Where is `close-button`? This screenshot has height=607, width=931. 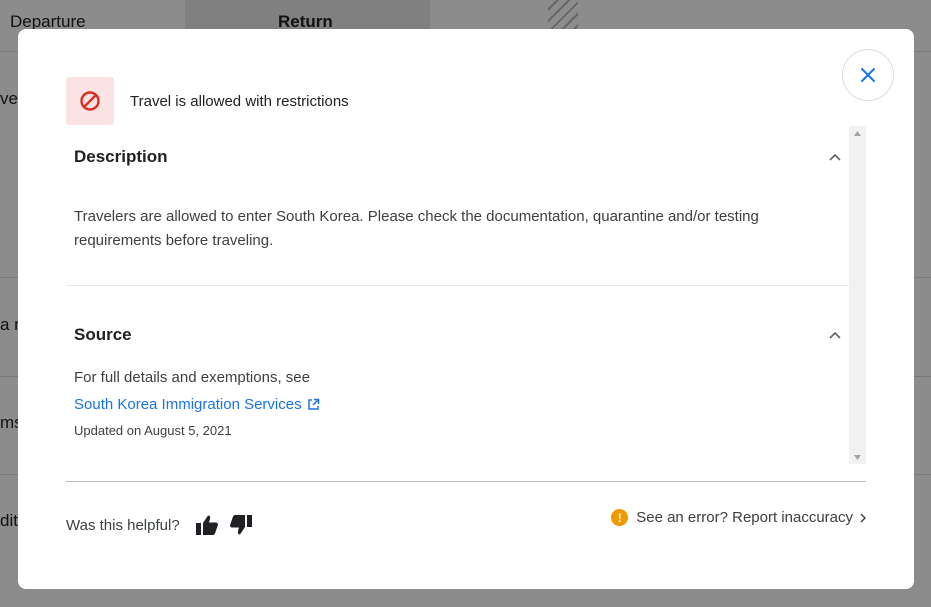
close-button is located at coordinates (868, 75).